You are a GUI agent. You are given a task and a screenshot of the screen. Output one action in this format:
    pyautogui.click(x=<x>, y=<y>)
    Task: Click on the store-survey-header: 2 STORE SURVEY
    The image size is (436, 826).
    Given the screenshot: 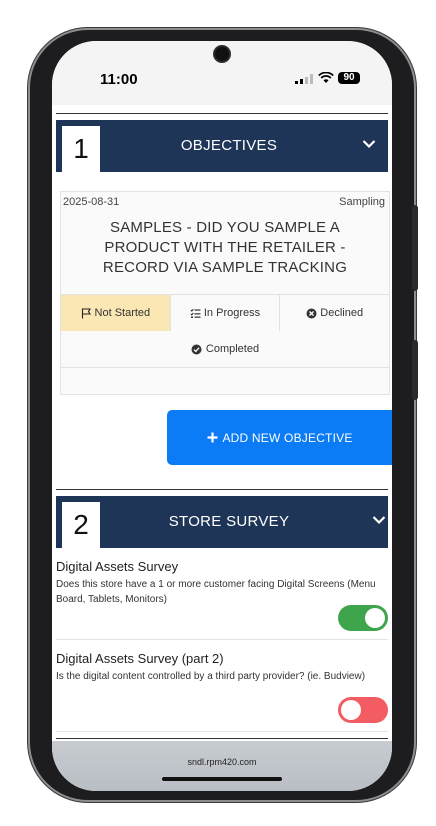 What is the action you would take?
    pyautogui.click(x=222, y=522)
    